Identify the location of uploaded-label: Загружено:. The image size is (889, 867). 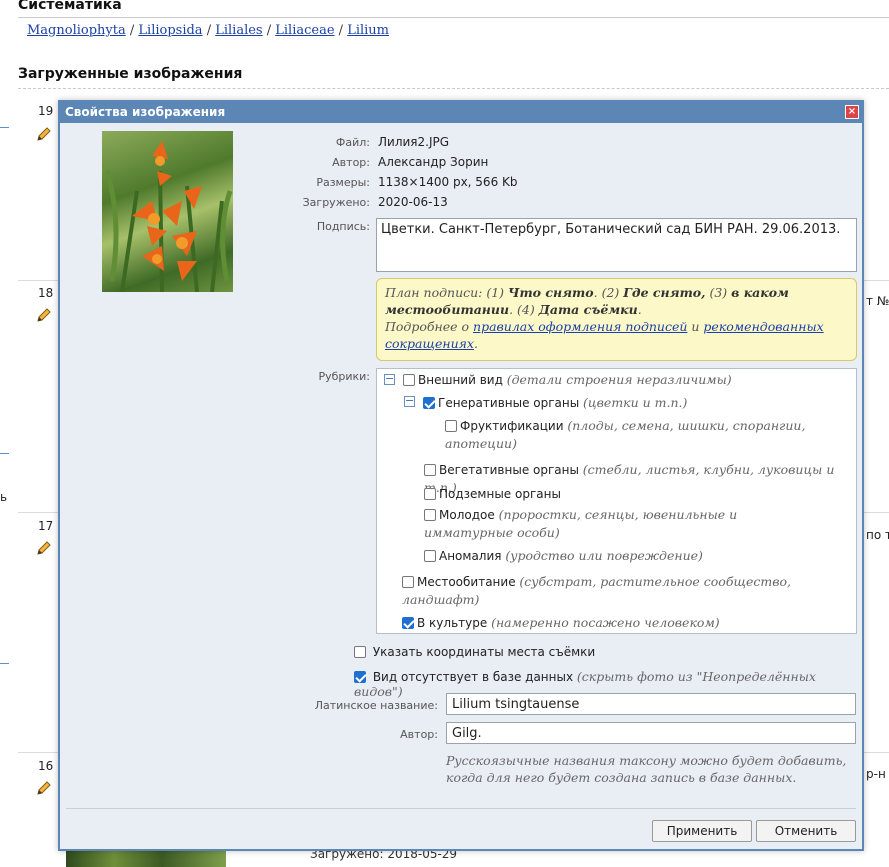
(336, 202).